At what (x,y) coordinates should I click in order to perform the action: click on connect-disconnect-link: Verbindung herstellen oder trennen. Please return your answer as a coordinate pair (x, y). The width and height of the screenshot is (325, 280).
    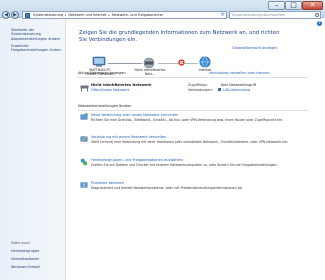
    Looking at the image, I should click on (239, 73).